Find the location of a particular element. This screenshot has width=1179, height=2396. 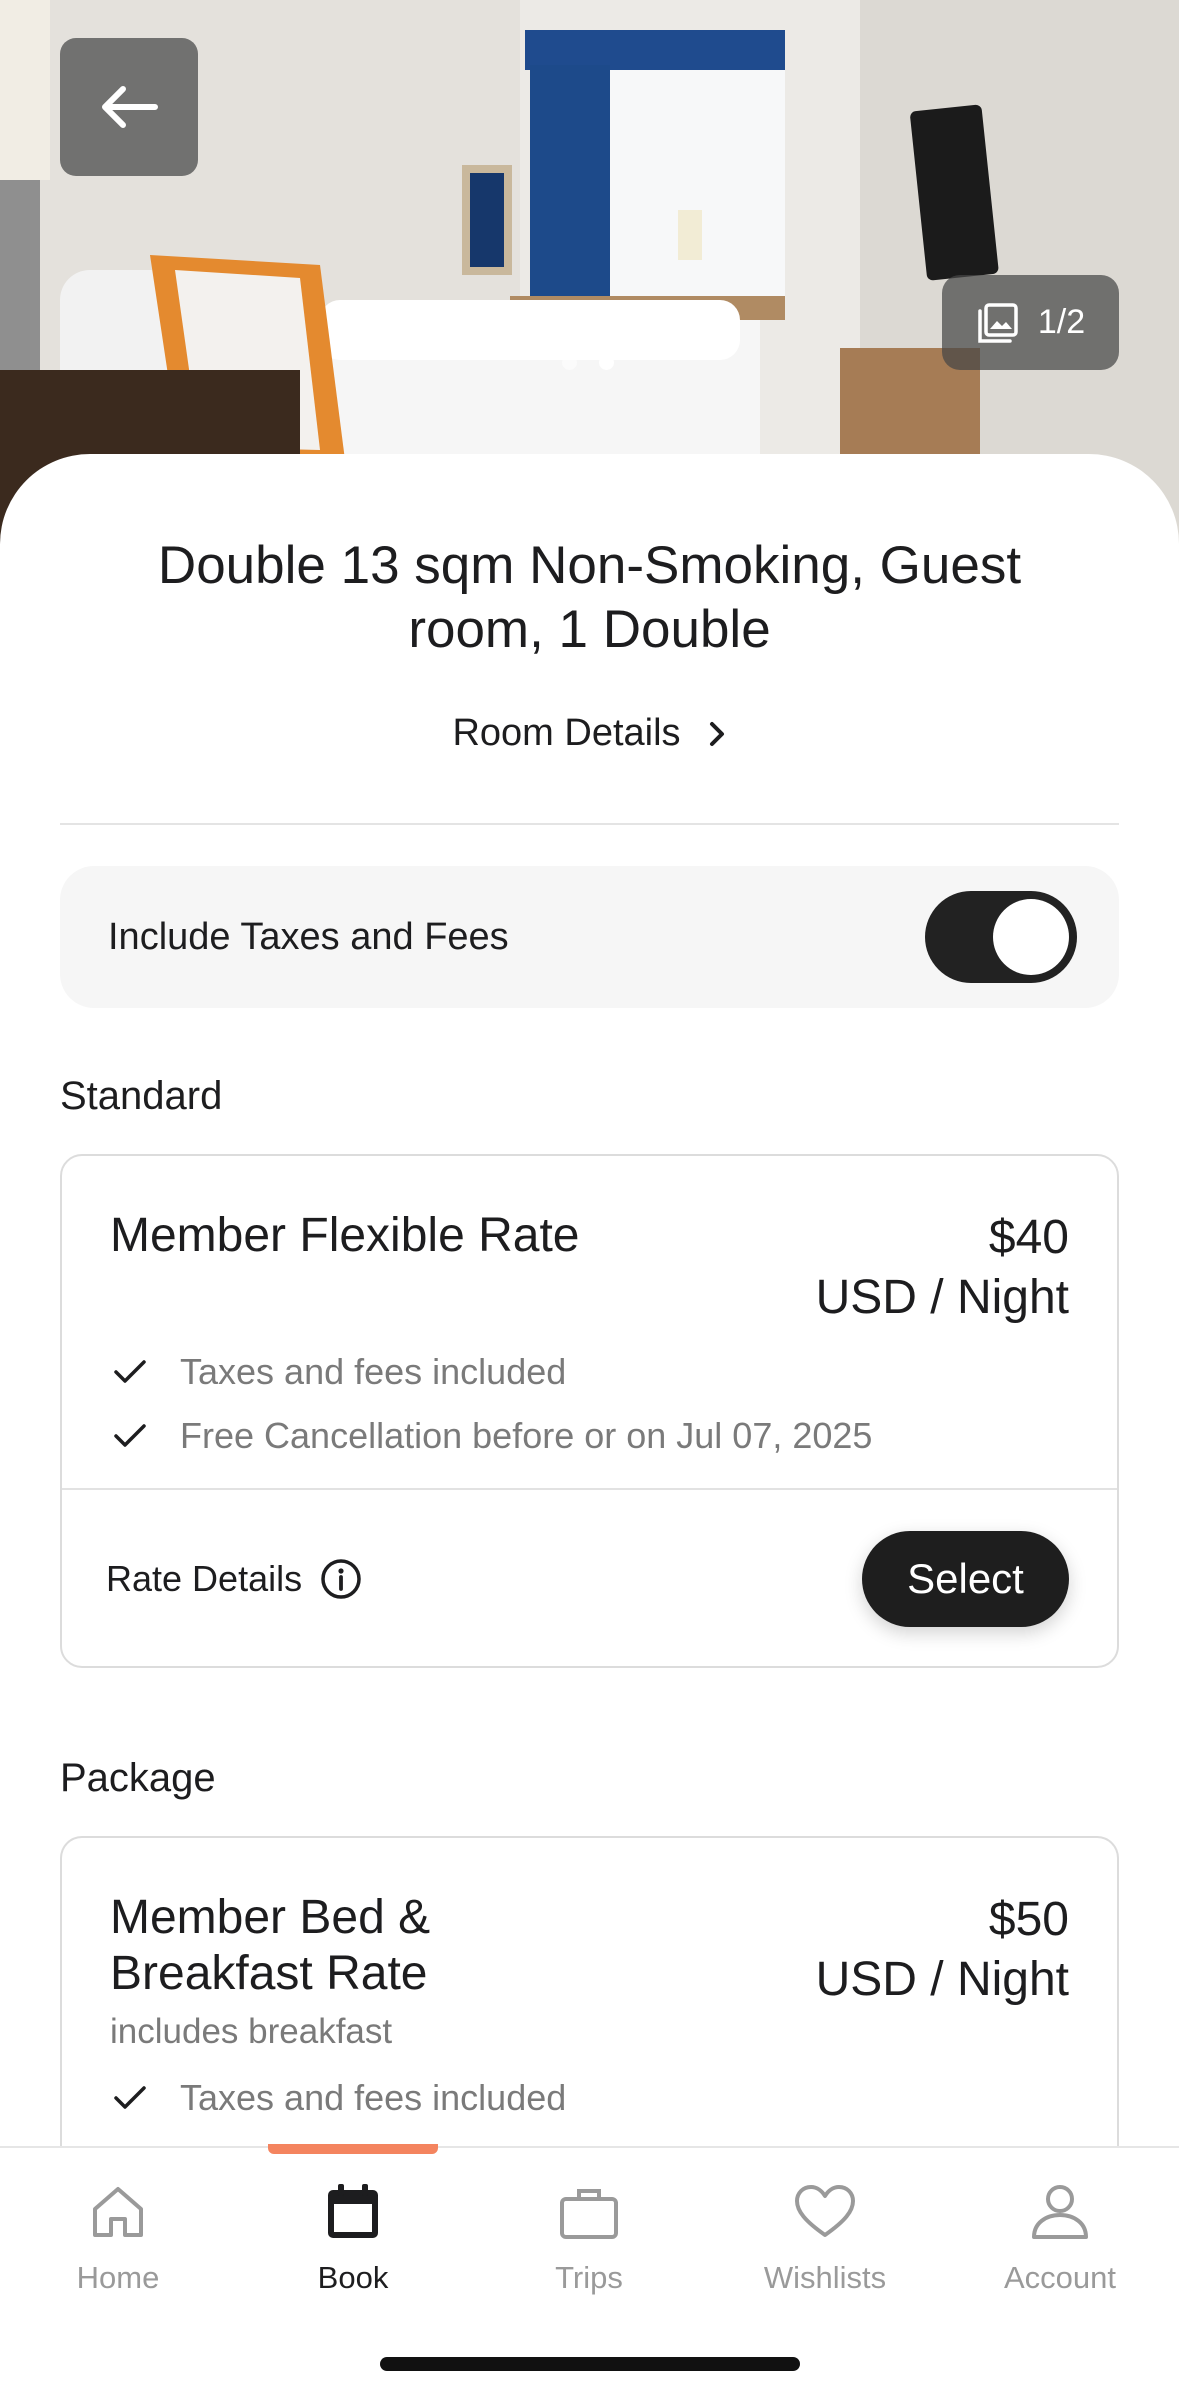

rate-card-footer: Rate Details Select is located at coordinates (589, 1577).